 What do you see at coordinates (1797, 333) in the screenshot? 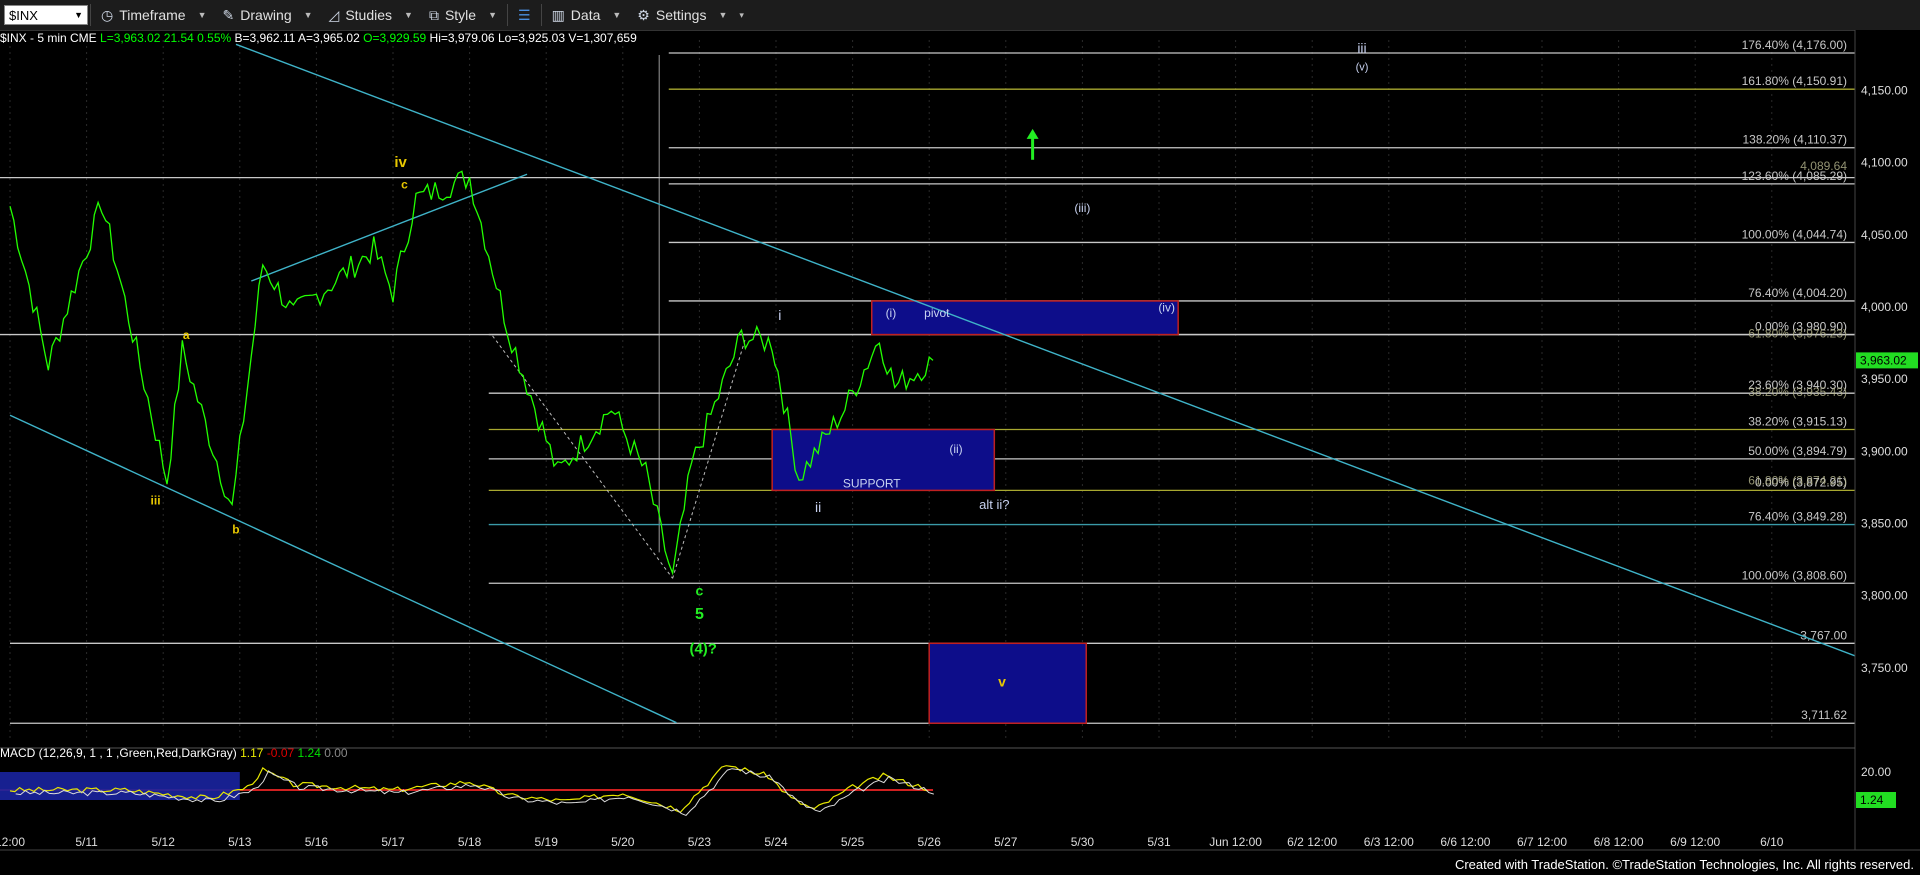
I see `overlap-label: 61.80% (3,976.23)` at bounding box center [1797, 333].